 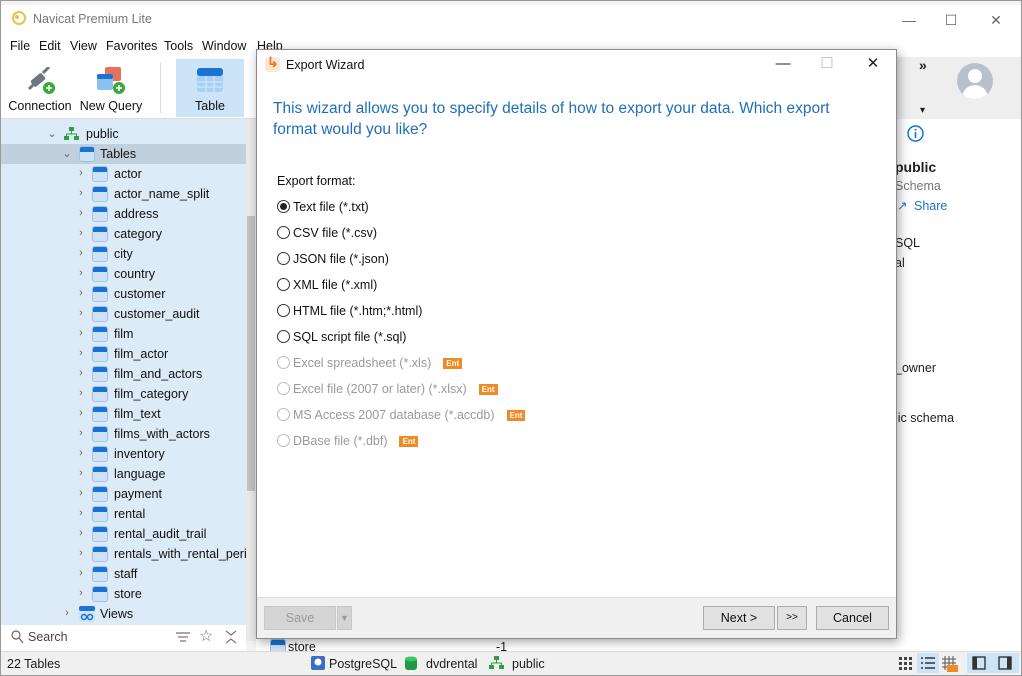 What do you see at coordinates (83, 46) in the screenshot?
I see `menu-view: View` at bounding box center [83, 46].